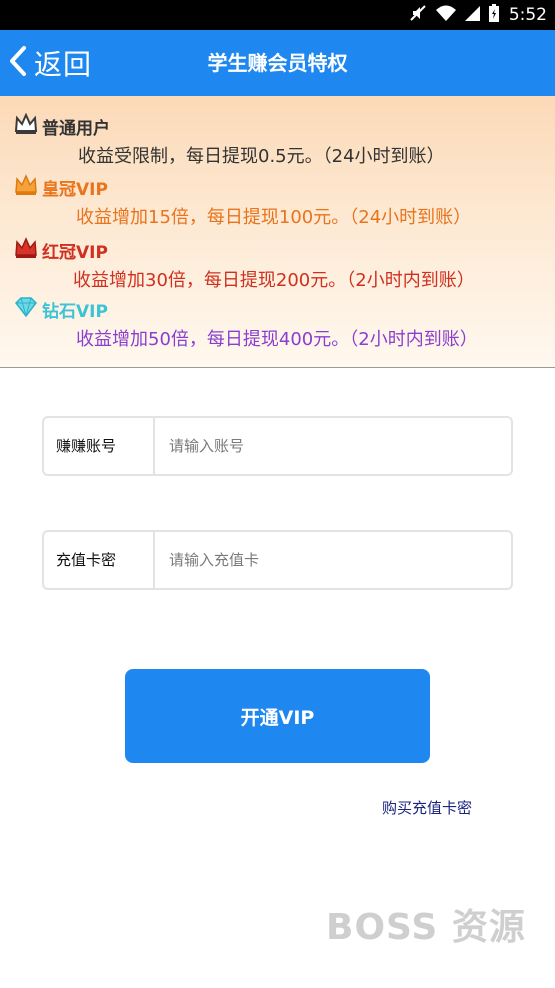 The image size is (555, 988). I want to click on chevron-left-icon, so click(18, 63).